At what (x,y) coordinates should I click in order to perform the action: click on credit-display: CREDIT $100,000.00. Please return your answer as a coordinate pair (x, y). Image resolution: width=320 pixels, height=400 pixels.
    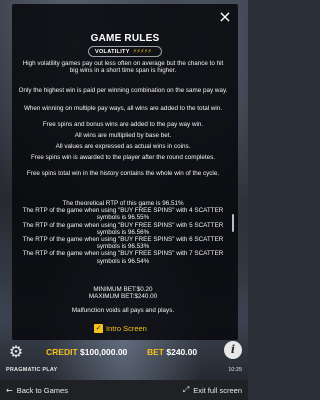
    Looking at the image, I should click on (86, 352).